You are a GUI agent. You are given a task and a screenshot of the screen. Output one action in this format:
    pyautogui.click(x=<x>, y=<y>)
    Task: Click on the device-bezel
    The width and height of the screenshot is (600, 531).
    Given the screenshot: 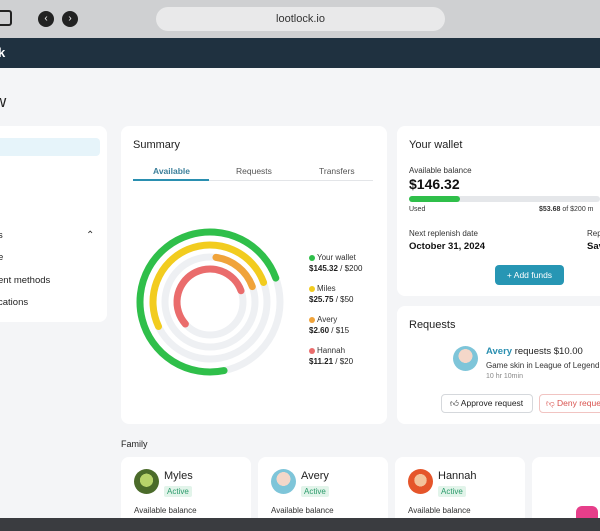 What is the action you would take?
    pyautogui.click(x=300, y=524)
    